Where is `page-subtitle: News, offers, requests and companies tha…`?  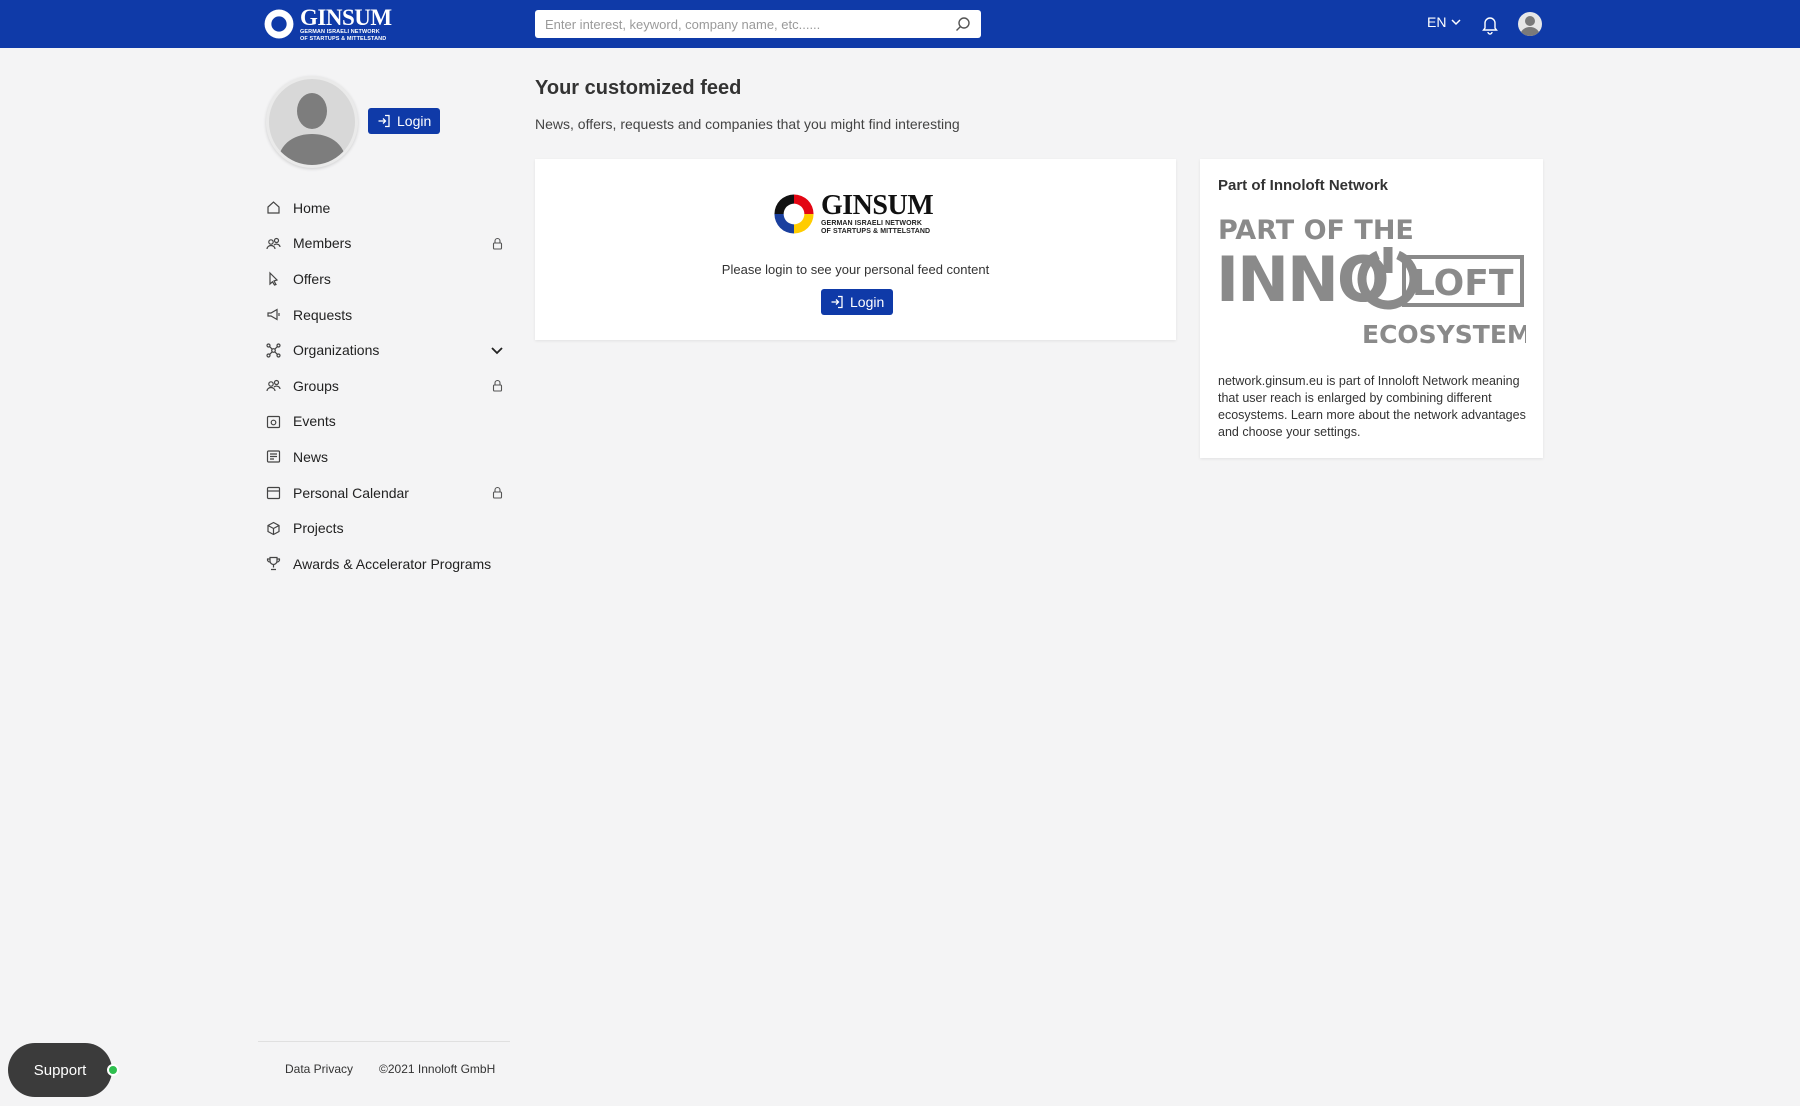
page-subtitle: News, offers, requests and companies tha… is located at coordinates (747, 124).